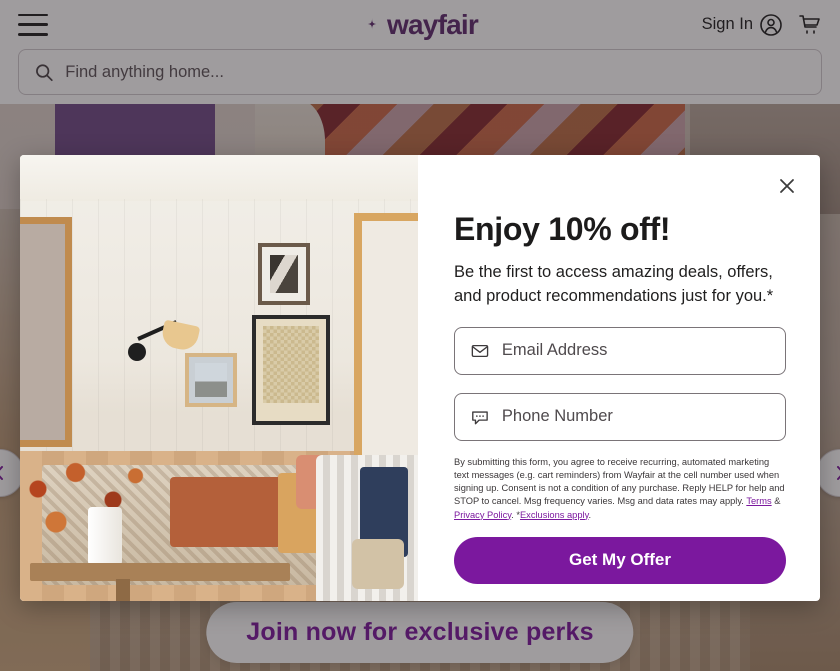 This screenshot has width=840, height=671. Describe the element at coordinates (230, 512) in the screenshot. I see `photo-leather-bench` at that location.